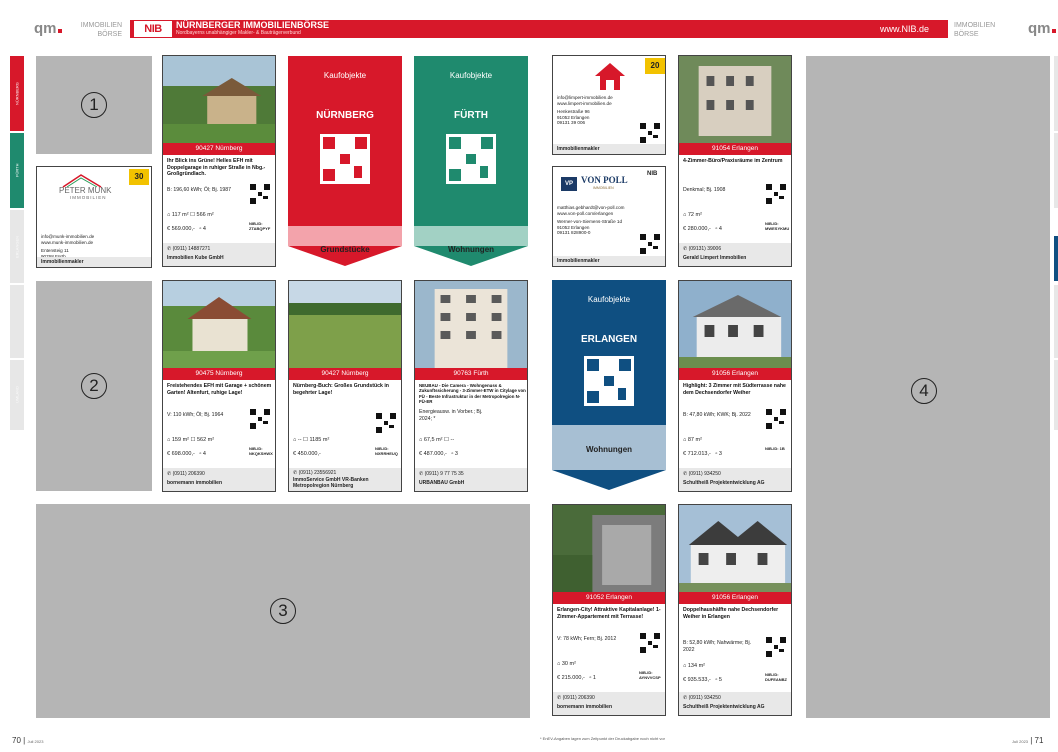 The height and width of the screenshot is (752, 1058). I want to click on listing-price-value: € 487.000,-, so click(433, 454).